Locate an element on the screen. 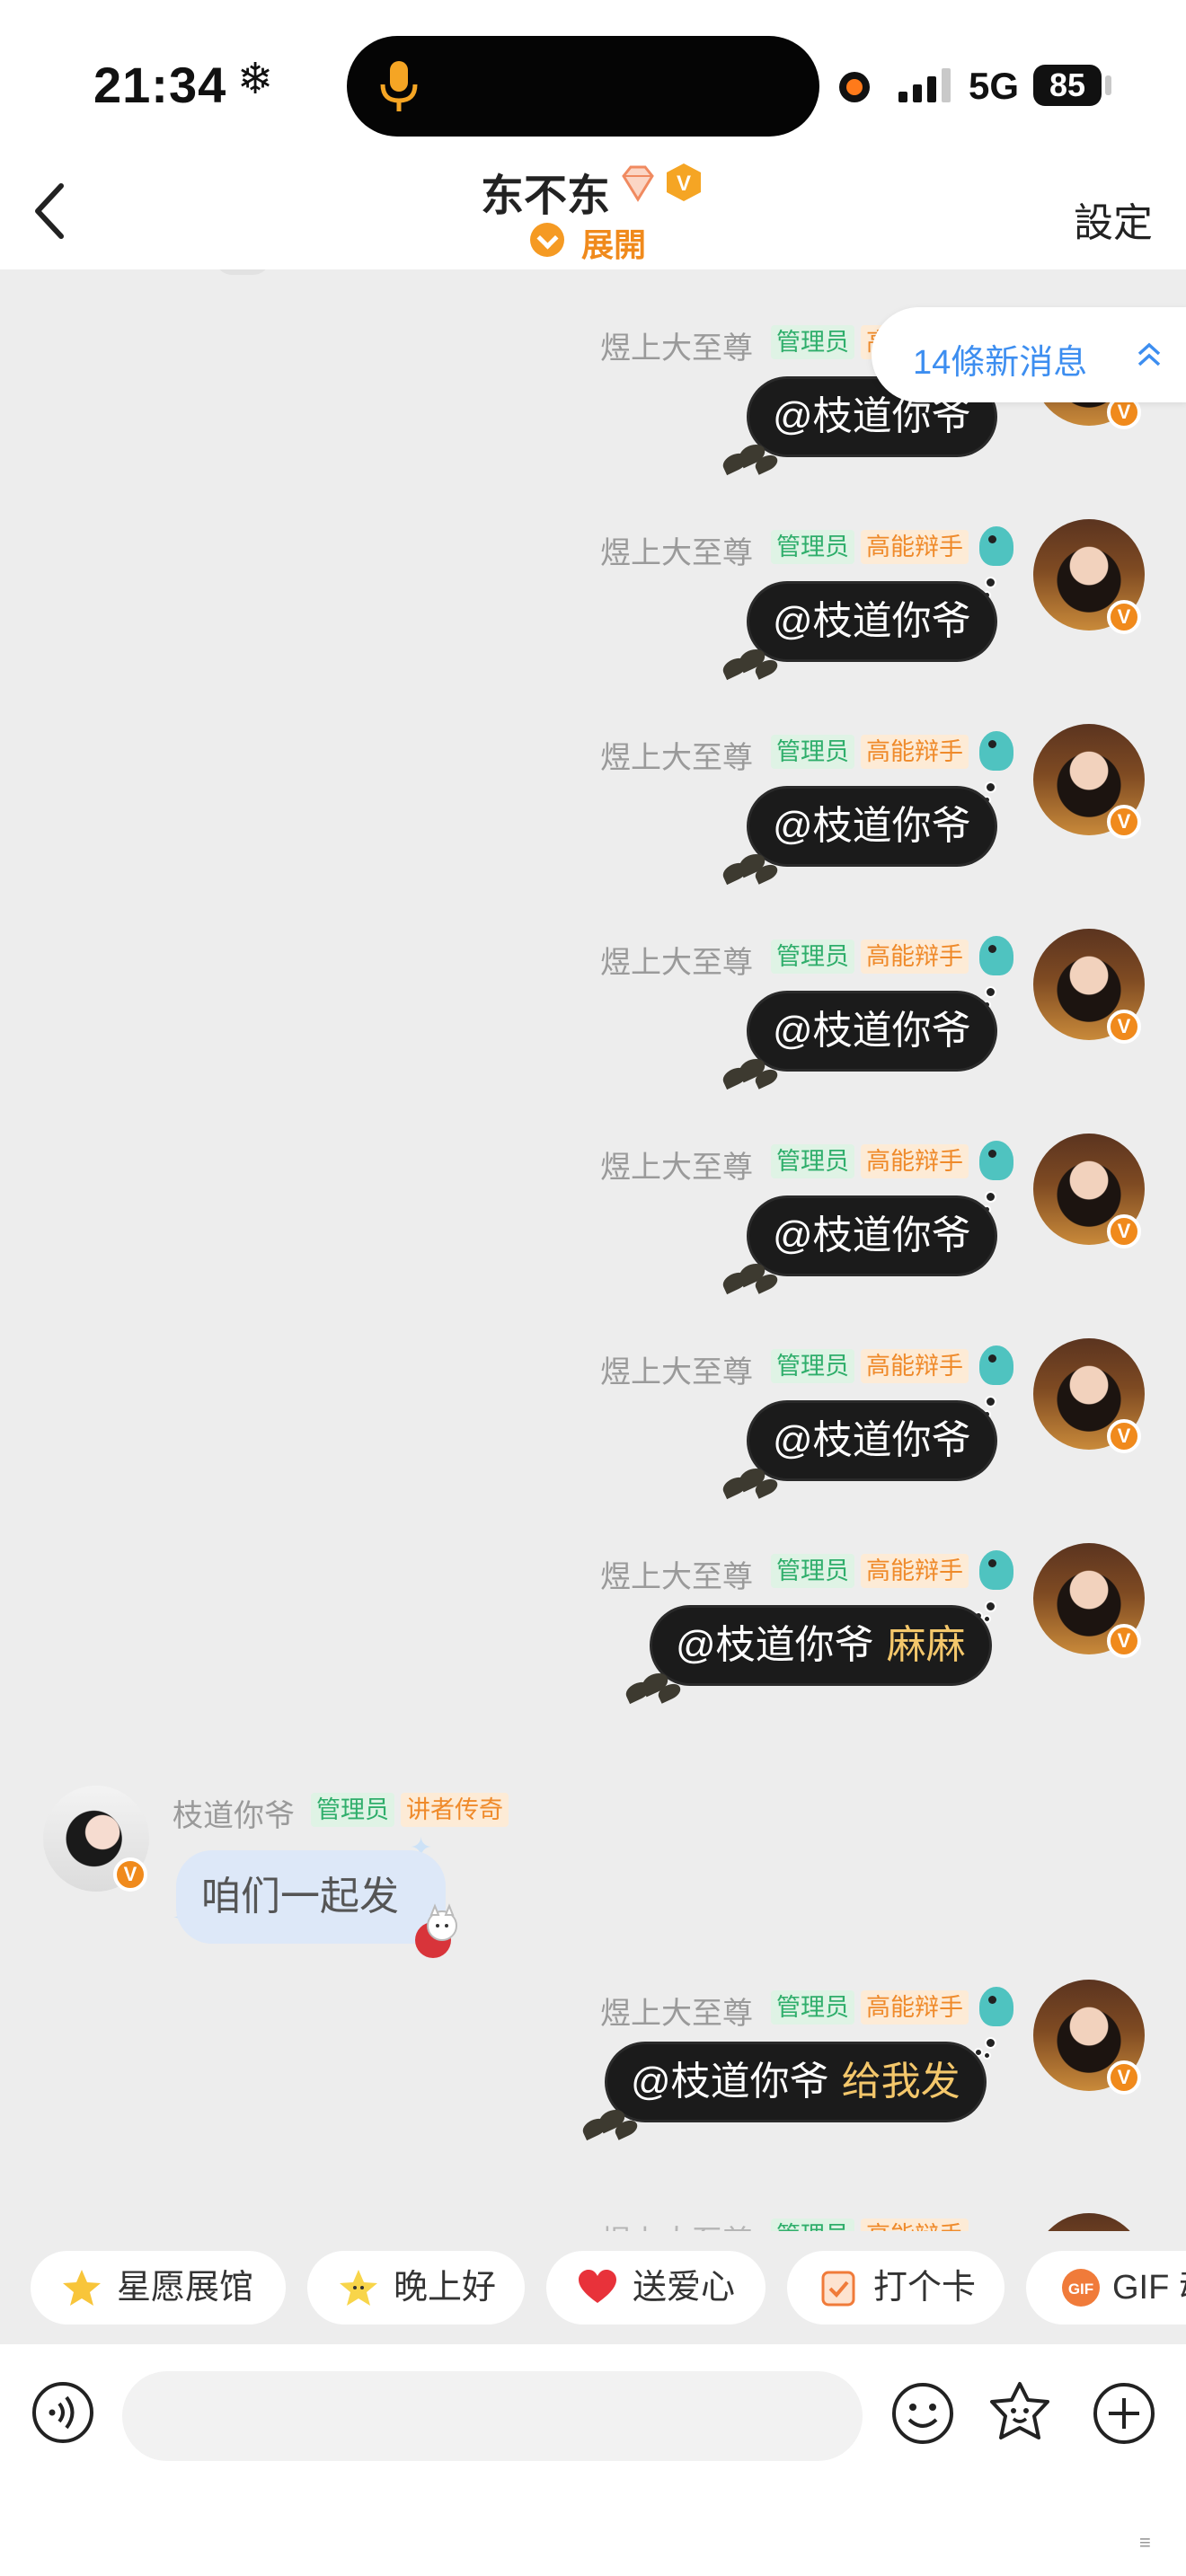 This screenshot has height=2576, width=1186. chip-label: 星愿展馆 is located at coordinates (185, 2288).